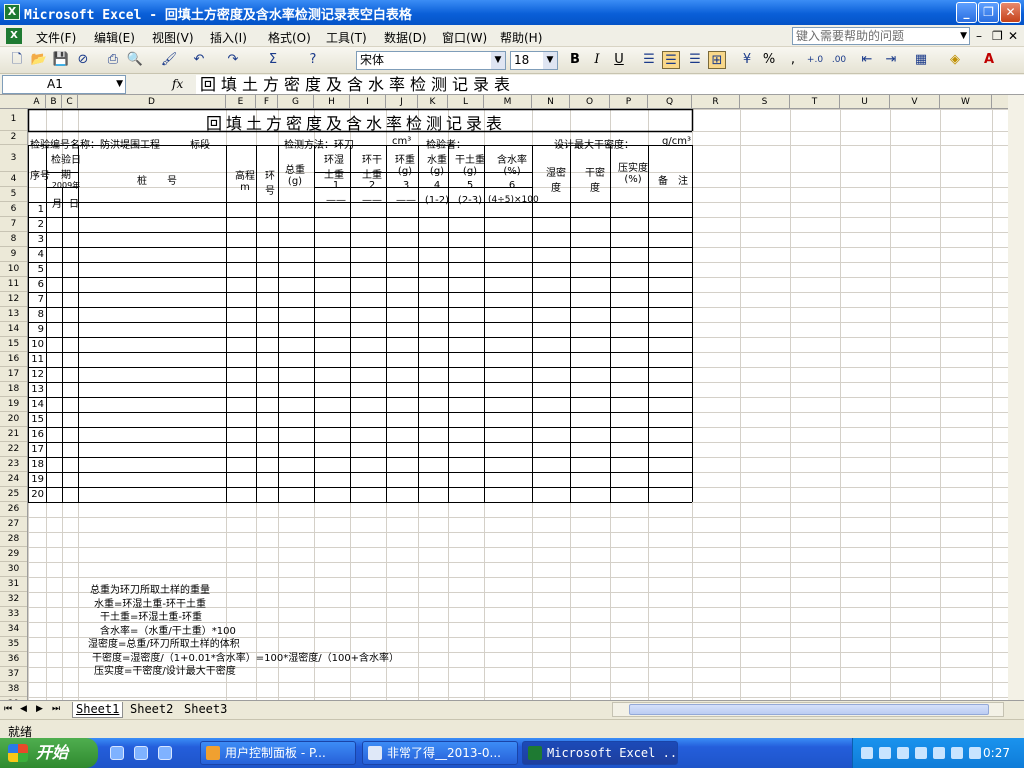 This screenshot has height=768, width=1024. I want to click on column-header-g: G, so click(296, 102).